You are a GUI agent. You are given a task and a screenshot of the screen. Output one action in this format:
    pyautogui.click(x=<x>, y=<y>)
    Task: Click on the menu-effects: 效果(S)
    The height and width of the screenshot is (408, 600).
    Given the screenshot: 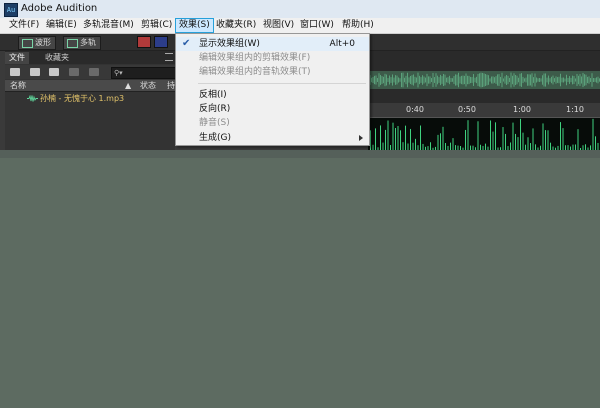 What is the action you would take?
    pyautogui.click(x=194, y=25)
    